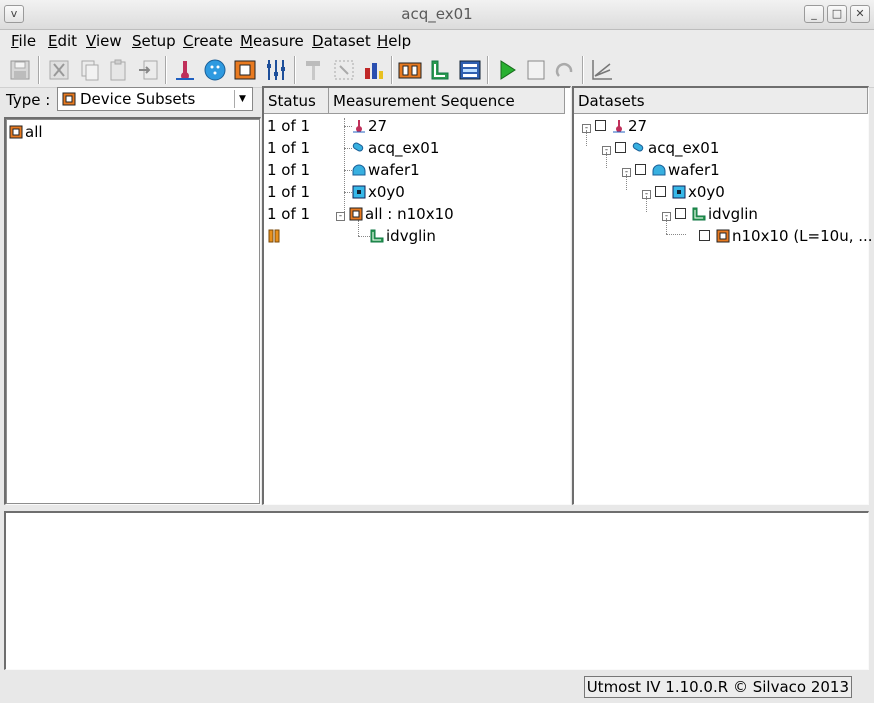 The height and width of the screenshot is (703, 874). Describe the element at coordinates (34, 132) in the screenshot. I see `list-item-label: all` at that location.